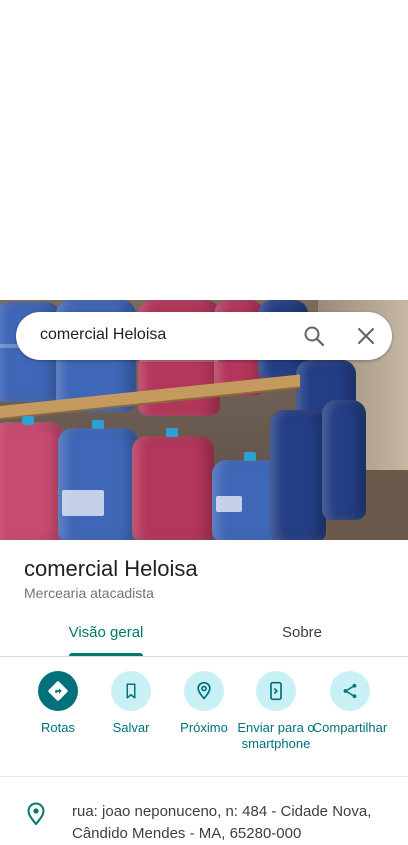 This screenshot has height=845, width=408. I want to click on directions-button: Rotas, so click(58, 702).